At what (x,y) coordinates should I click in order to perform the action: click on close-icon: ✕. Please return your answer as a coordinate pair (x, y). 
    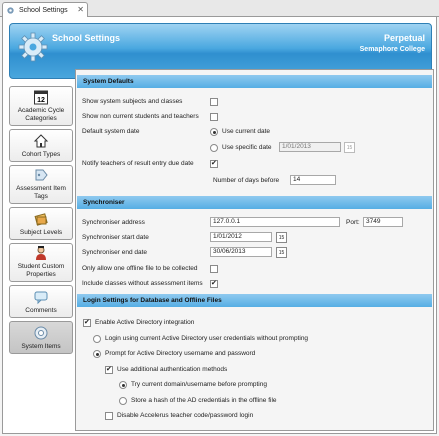
    Looking at the image, I should click on (80, 9).